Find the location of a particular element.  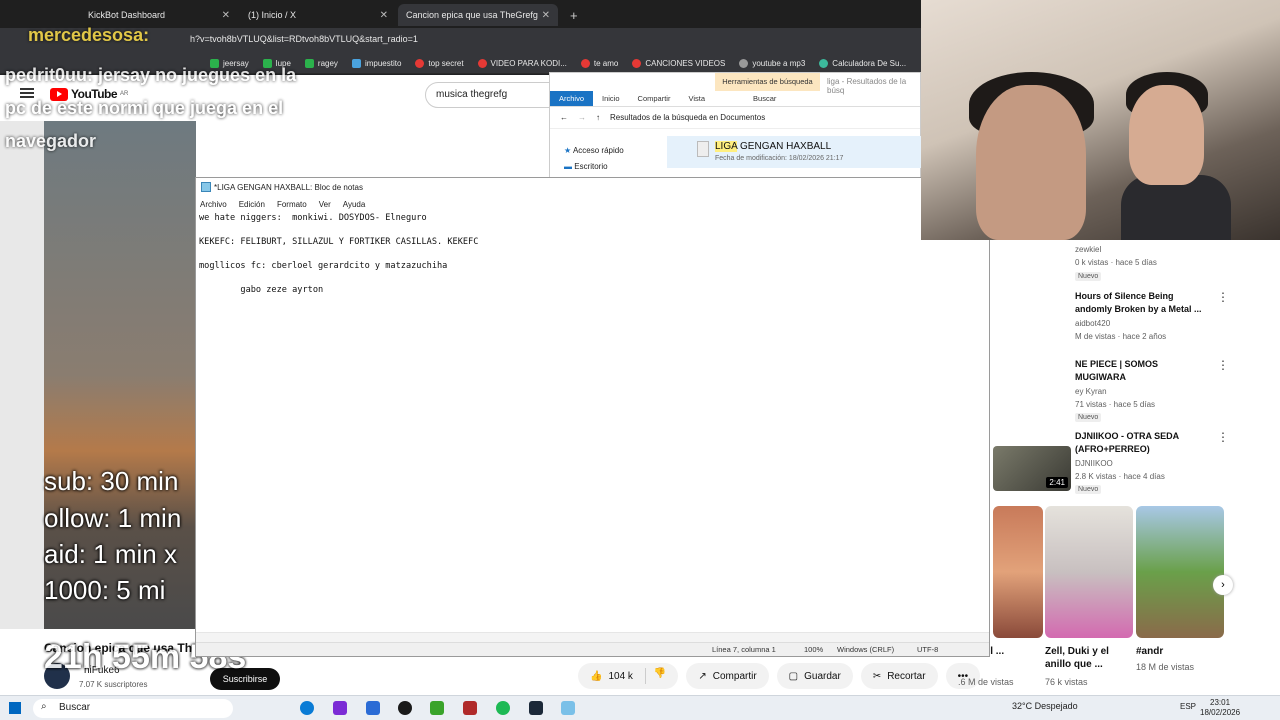

menu-ayuda: Ayuda is located at coordinates (354, 204).